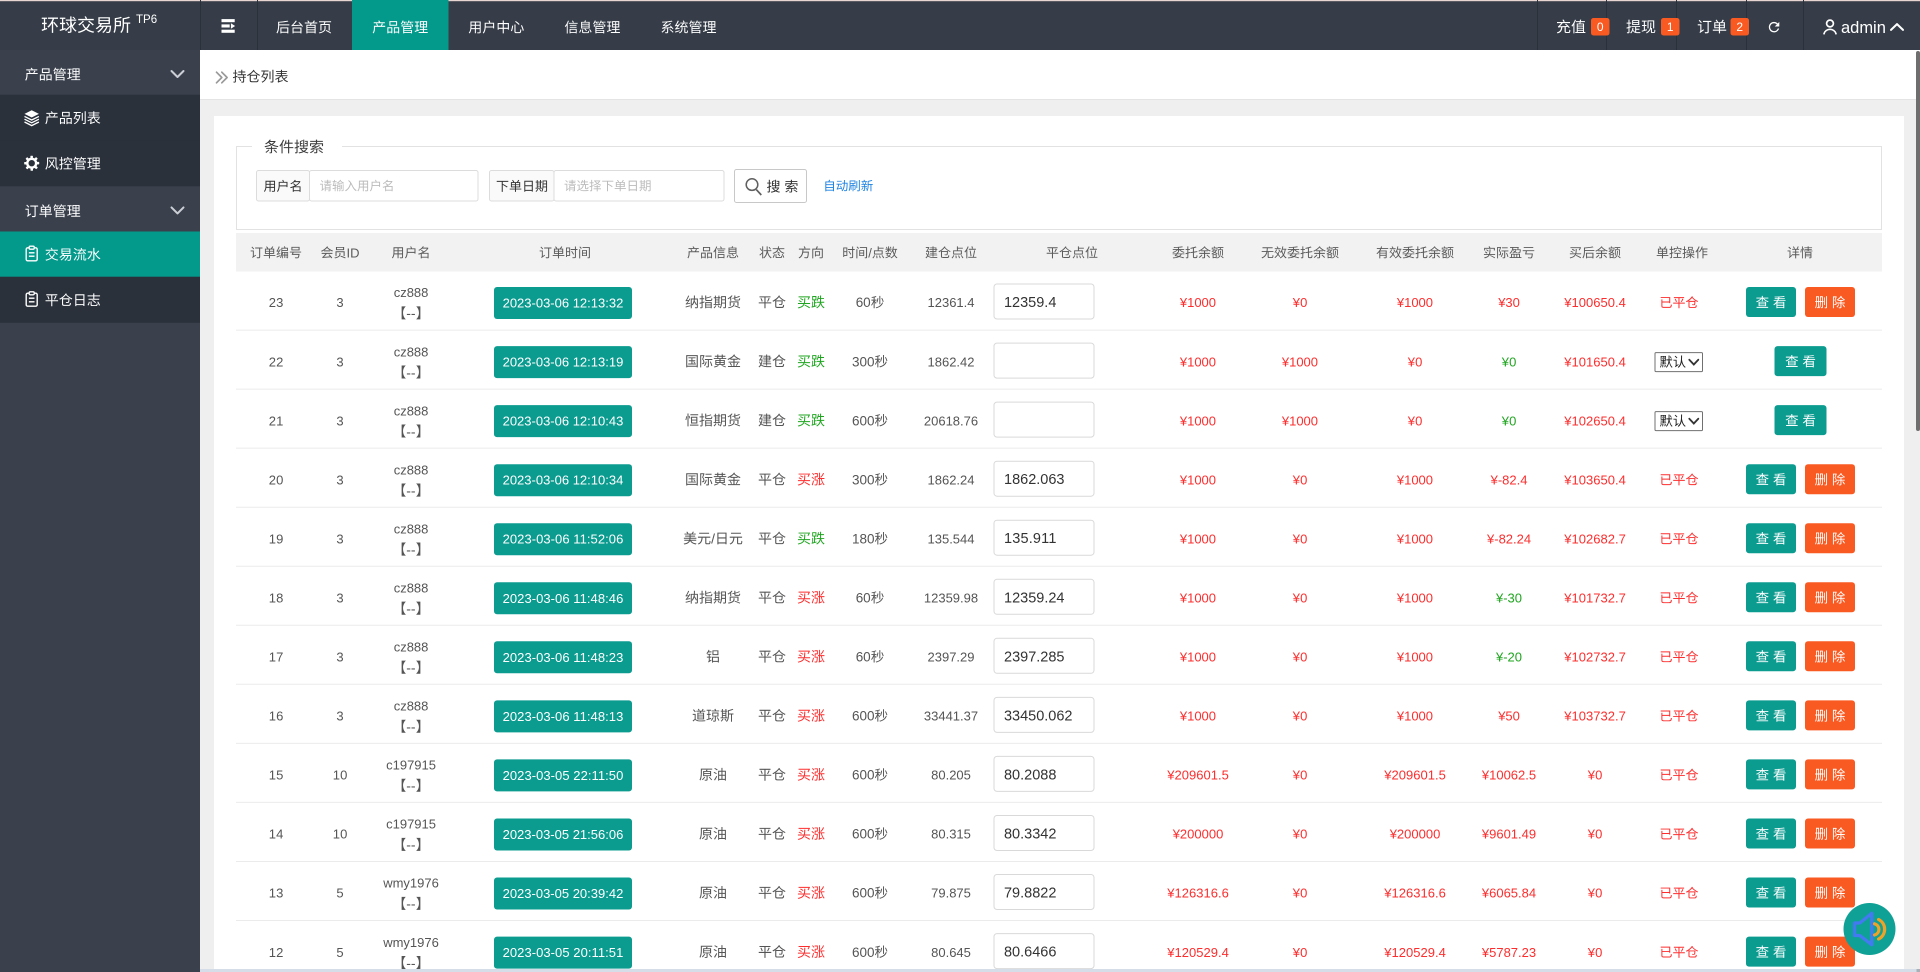 The image size is (1920, 972). What do you see at coordinates (563, 303) in the screenshot?
I see `svg-text: 2023-03-06 12:13:32` at bounding box center [563, 303].